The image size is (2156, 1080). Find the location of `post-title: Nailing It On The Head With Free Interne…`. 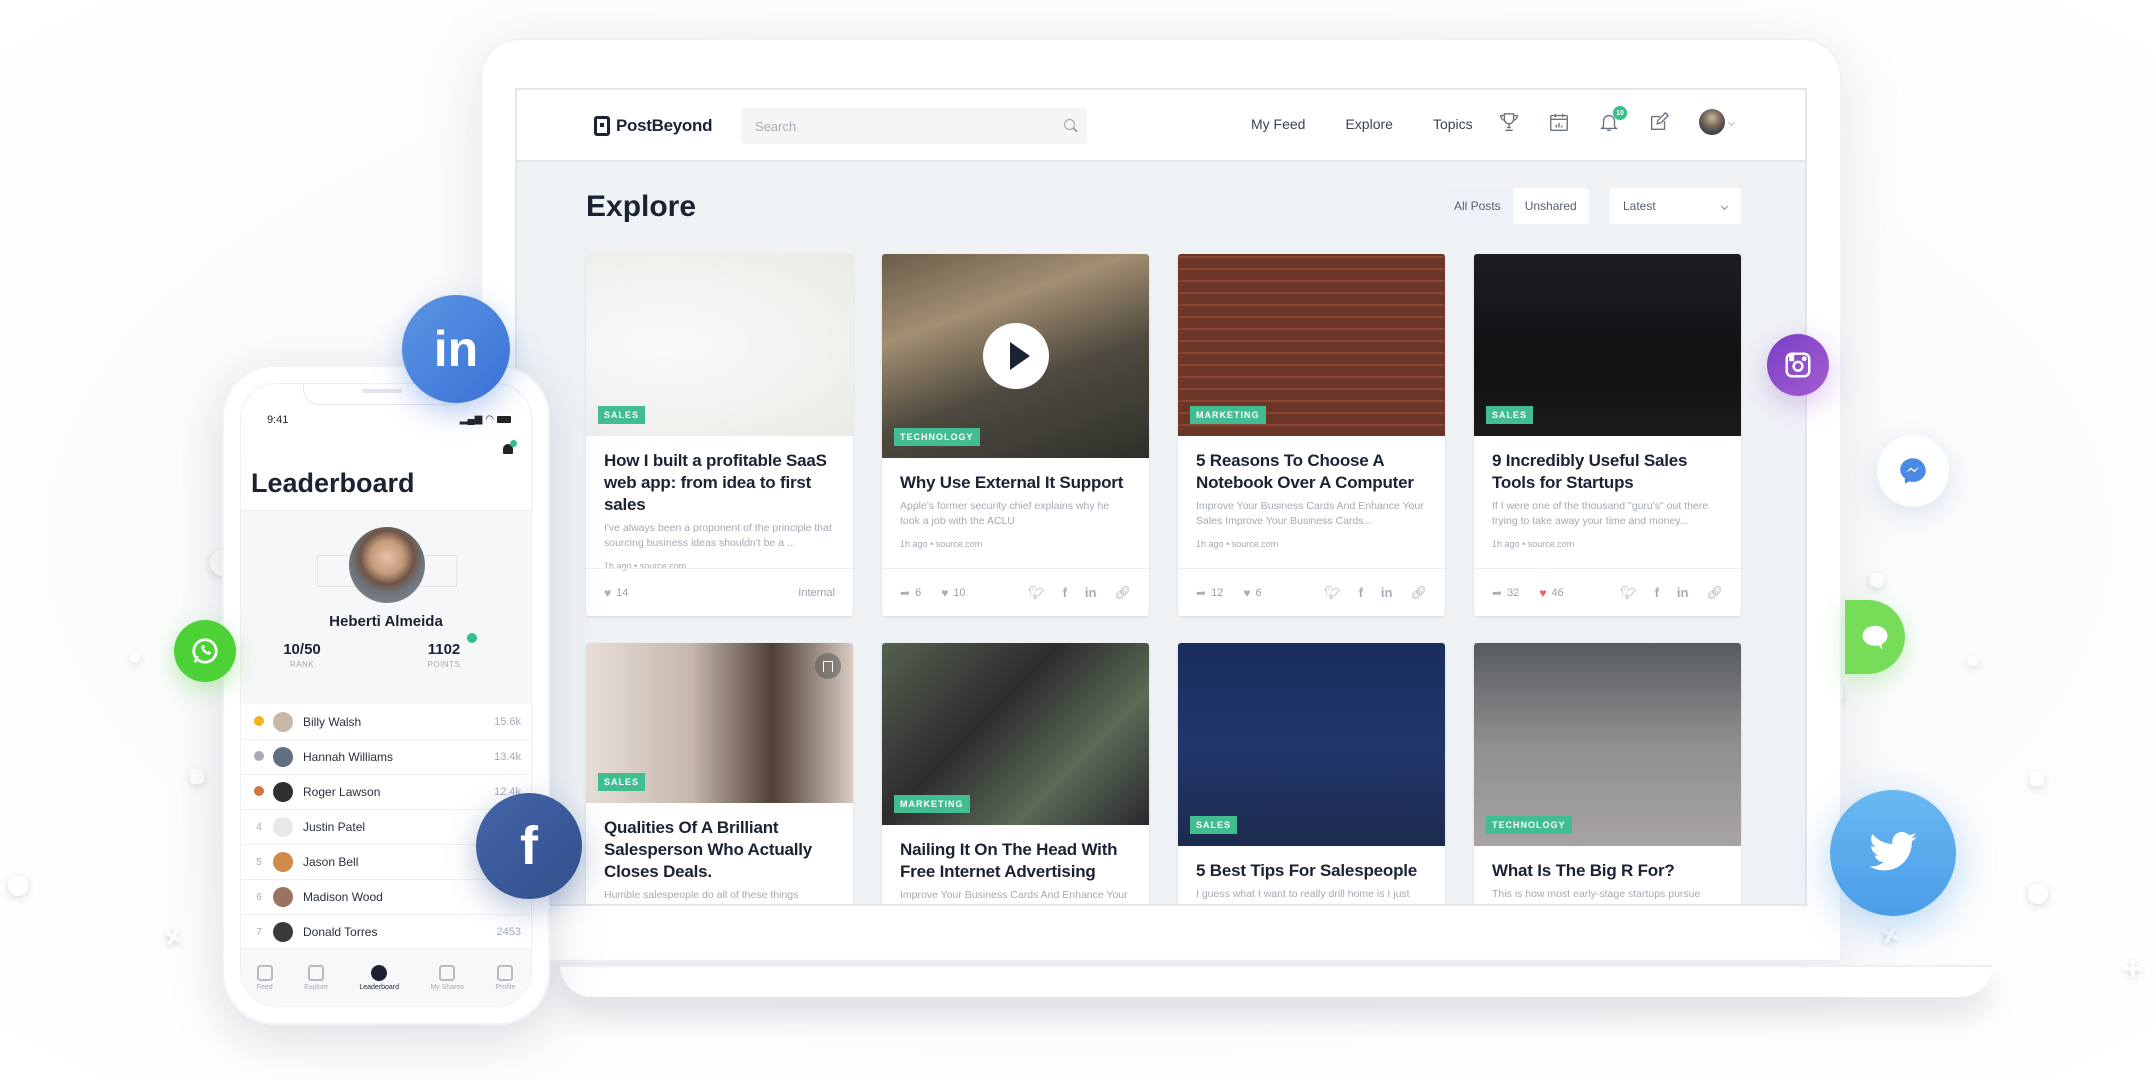

post-title: Nailing It On The Head With Free Interne… is located at coordinates (1015, 861).